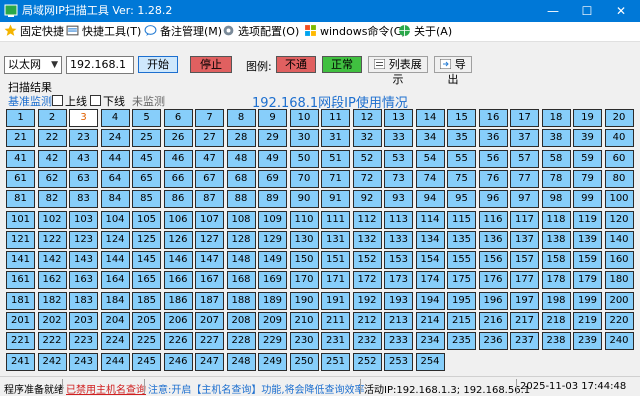 The image size is (640, 396). I want to click on ip-cell-29: 29, so click(272, 138).